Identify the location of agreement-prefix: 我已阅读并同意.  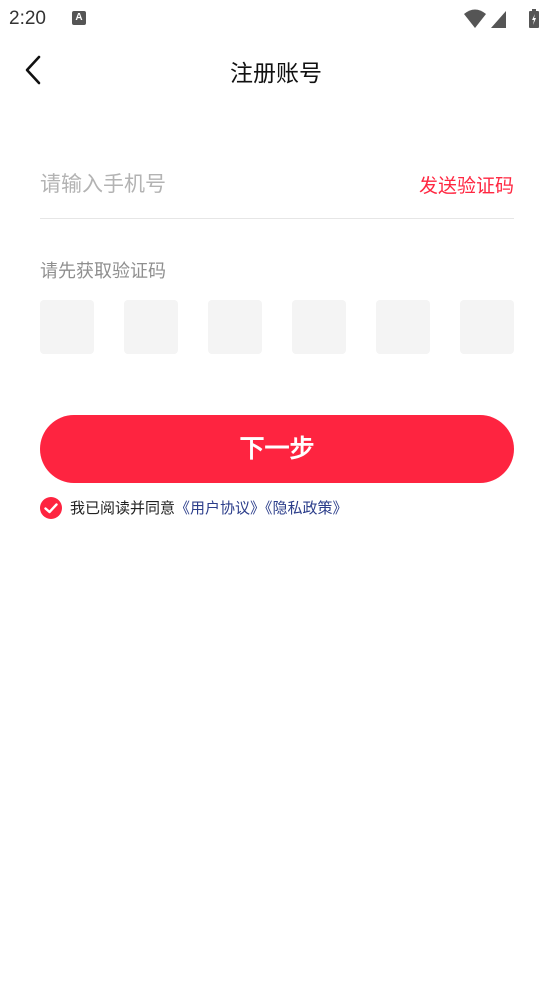
(123, 508).